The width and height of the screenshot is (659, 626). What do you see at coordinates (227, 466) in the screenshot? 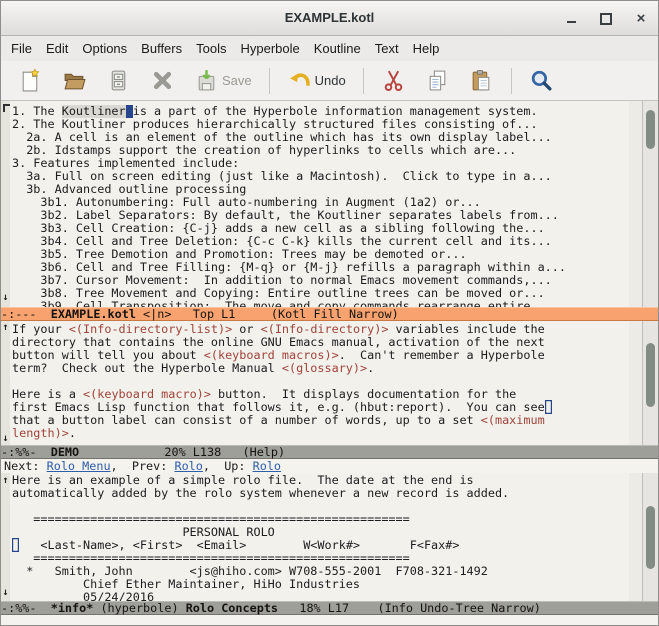
I see `text-segment: , Up:` at bounding box center [227, 466].